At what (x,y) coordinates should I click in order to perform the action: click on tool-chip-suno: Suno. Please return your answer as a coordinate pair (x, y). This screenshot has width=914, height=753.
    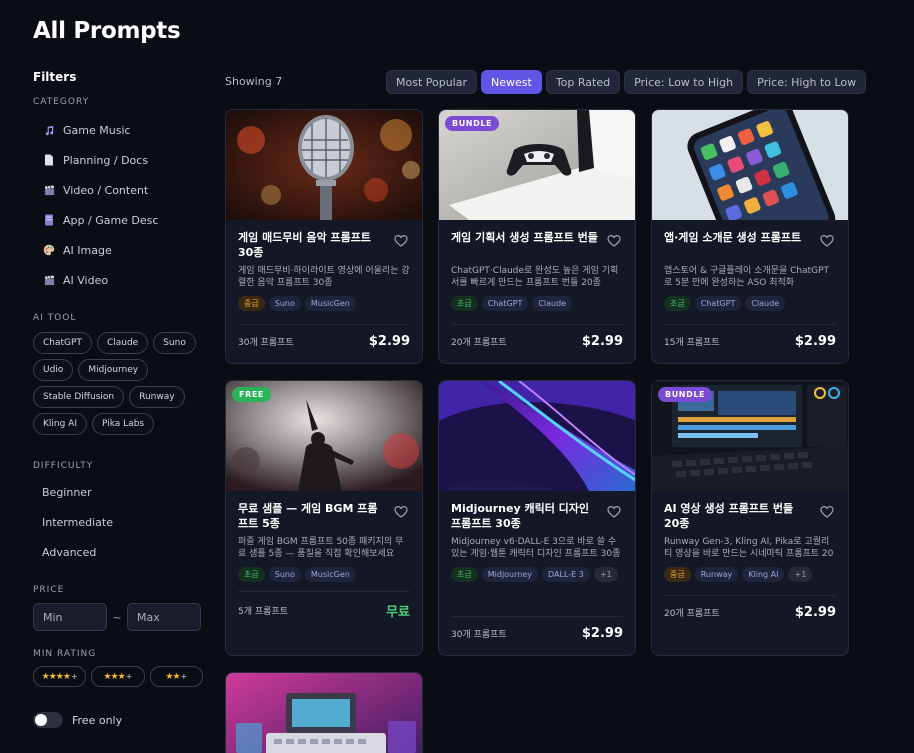
    Looking at the image, I should click on (174, 343).